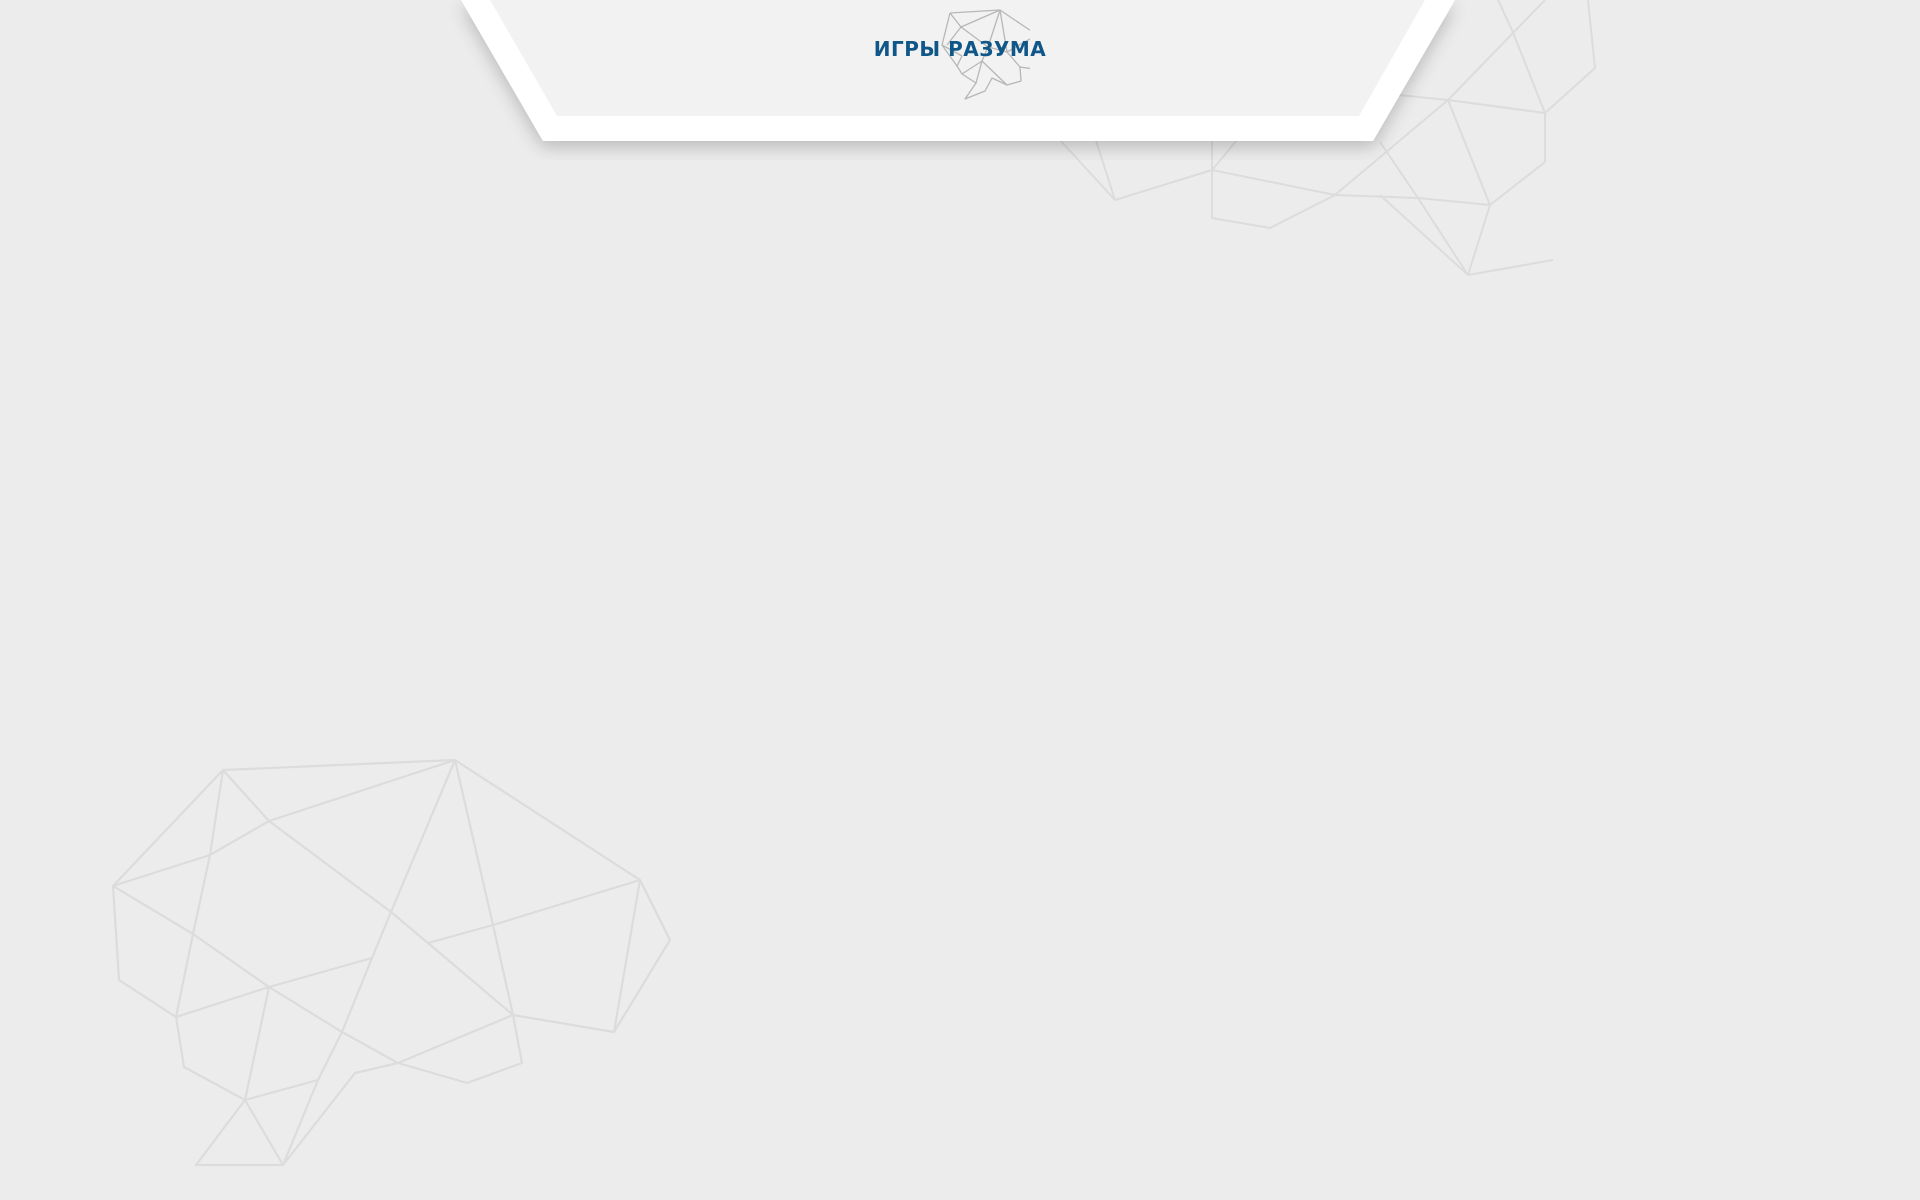  What do you see at coordinates (960, 49) in the screenshot?
I see `logo-text: ИГРЫ РАЗУМА` at bounding box center [960, 49].